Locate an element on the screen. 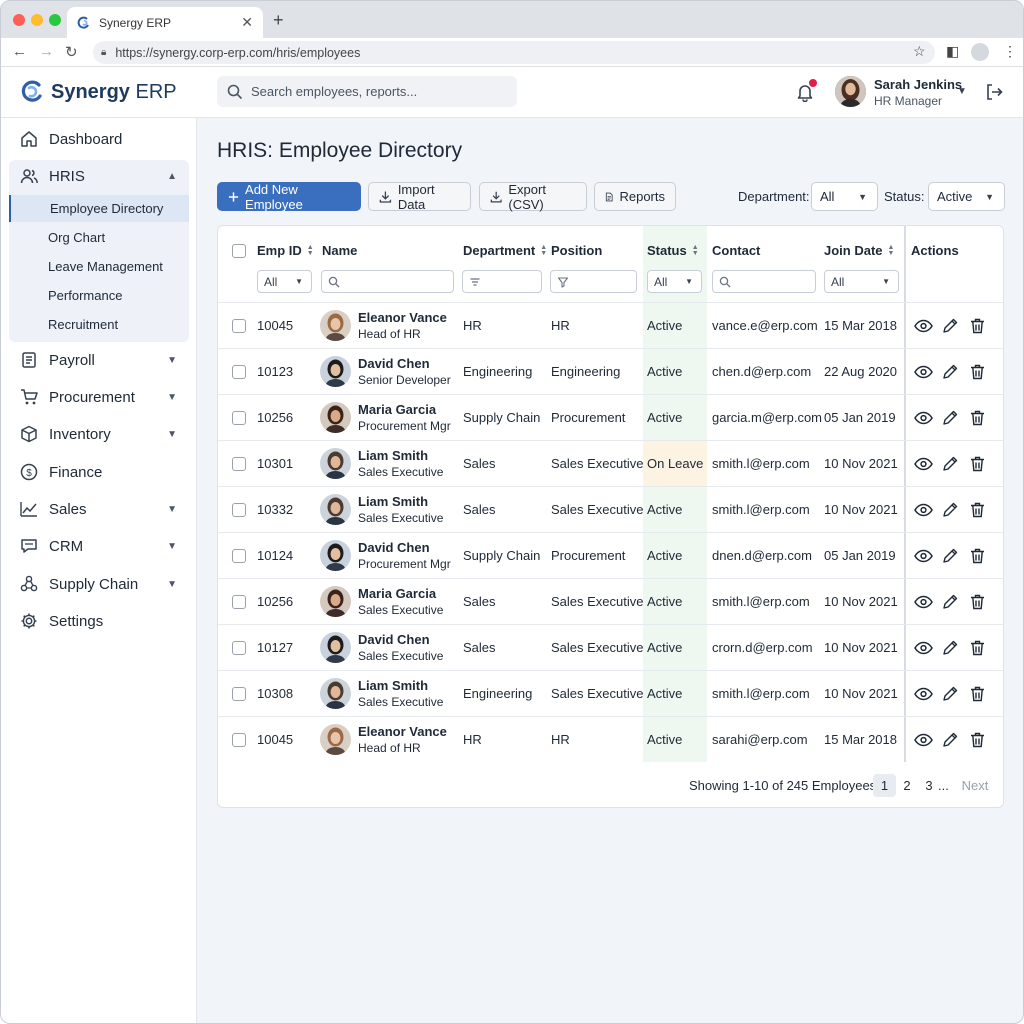 The image size is (1024, 1024). minimize-window-button is located at coordinates (37, 20).